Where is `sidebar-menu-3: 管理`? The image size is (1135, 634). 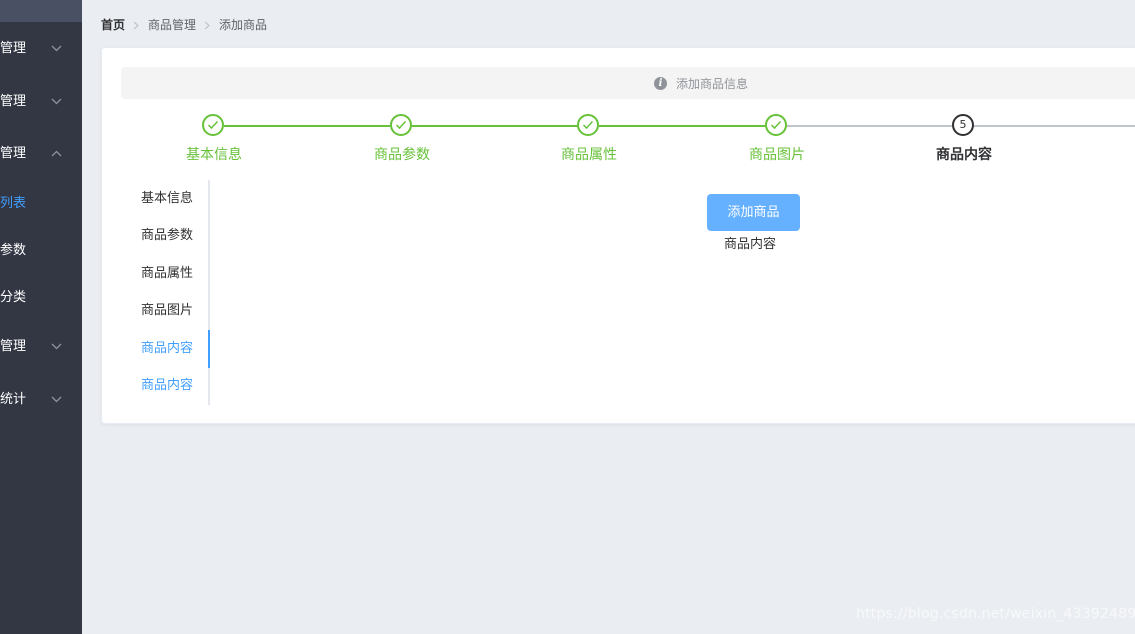 sidebar-menu-3: 管理 is located at coordinates (41, 154).